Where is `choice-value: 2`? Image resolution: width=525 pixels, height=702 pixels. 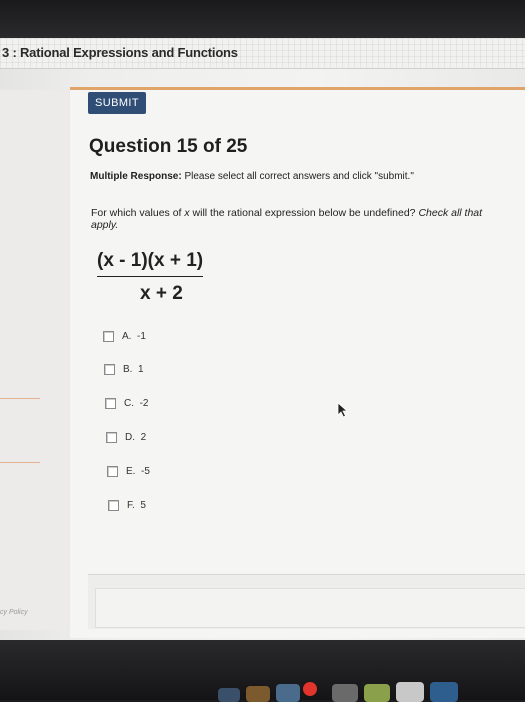
choice-value: 2 is located at coordinates (143, 437).